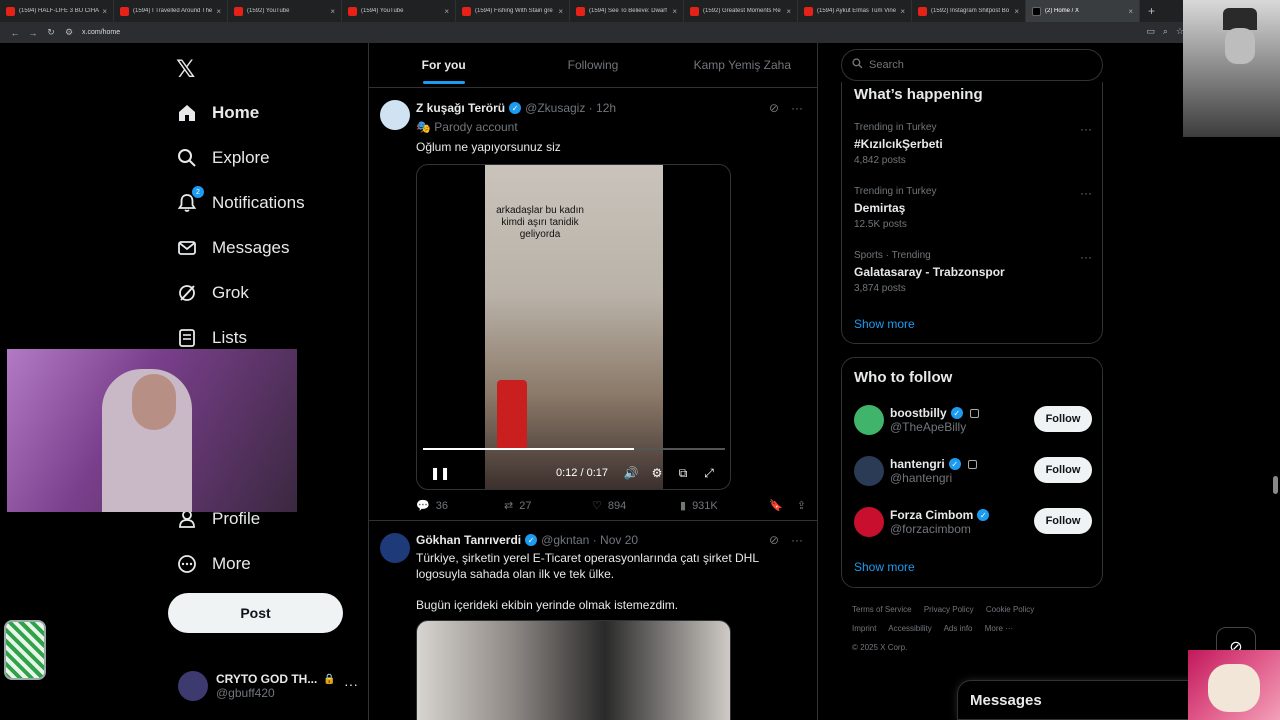 This screenshot has width=1280, height=720. I want to click on video-progress-bar, so click(574, 449).